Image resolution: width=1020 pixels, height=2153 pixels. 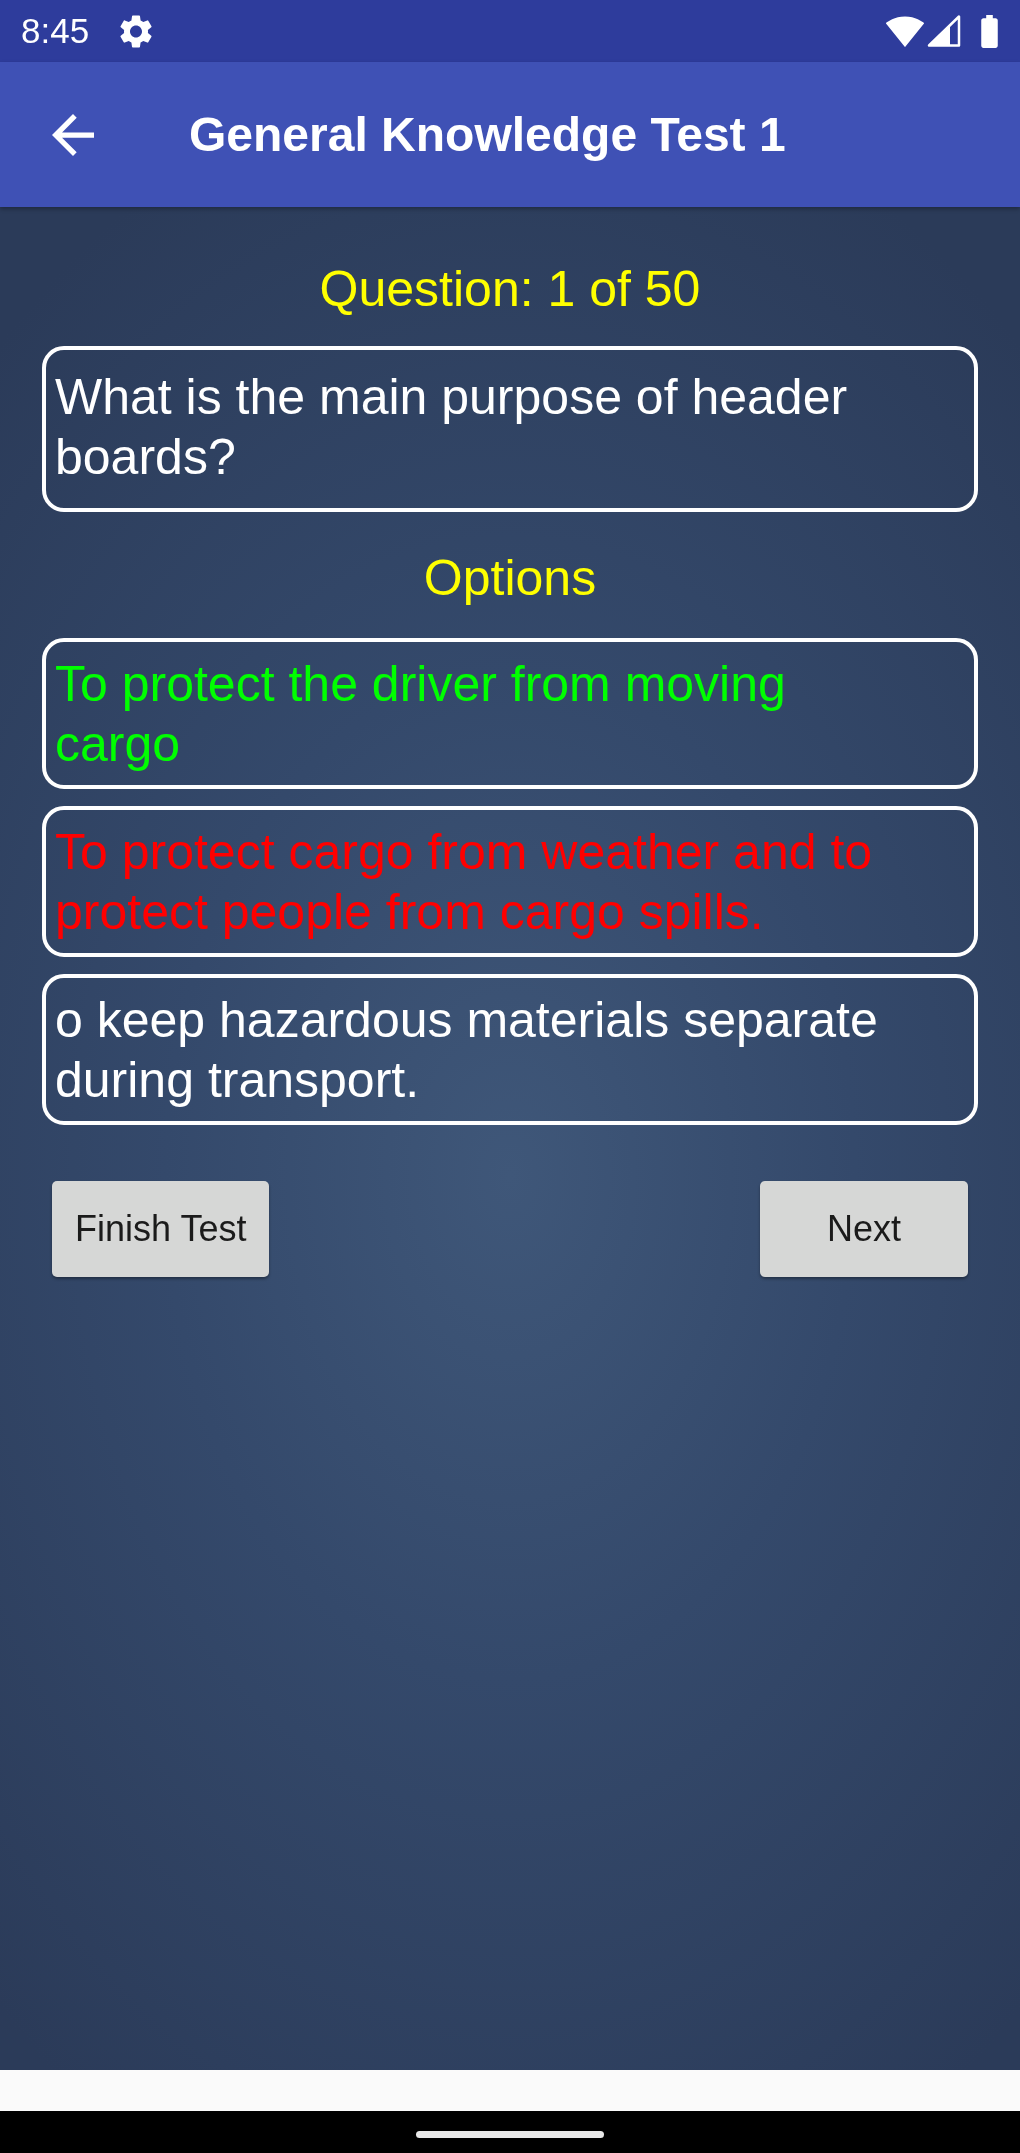 I want to click on options-heading: Options, so click(x=510, y=578).